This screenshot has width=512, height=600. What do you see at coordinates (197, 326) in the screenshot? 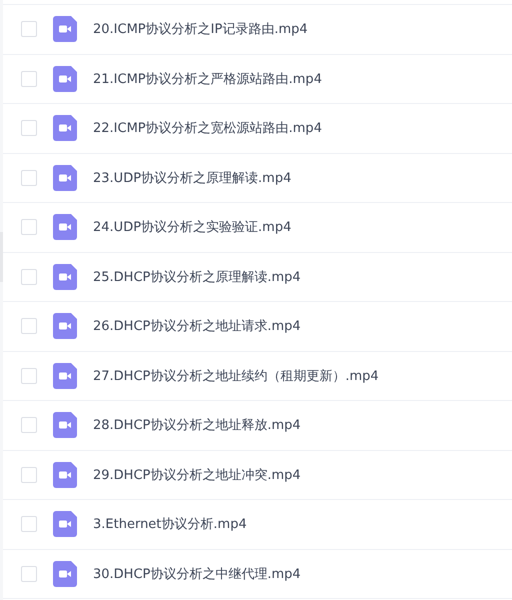
I see `file-name: 26.DHCP协议分析之地址请求.mp4` at bounding box center [197, 326].